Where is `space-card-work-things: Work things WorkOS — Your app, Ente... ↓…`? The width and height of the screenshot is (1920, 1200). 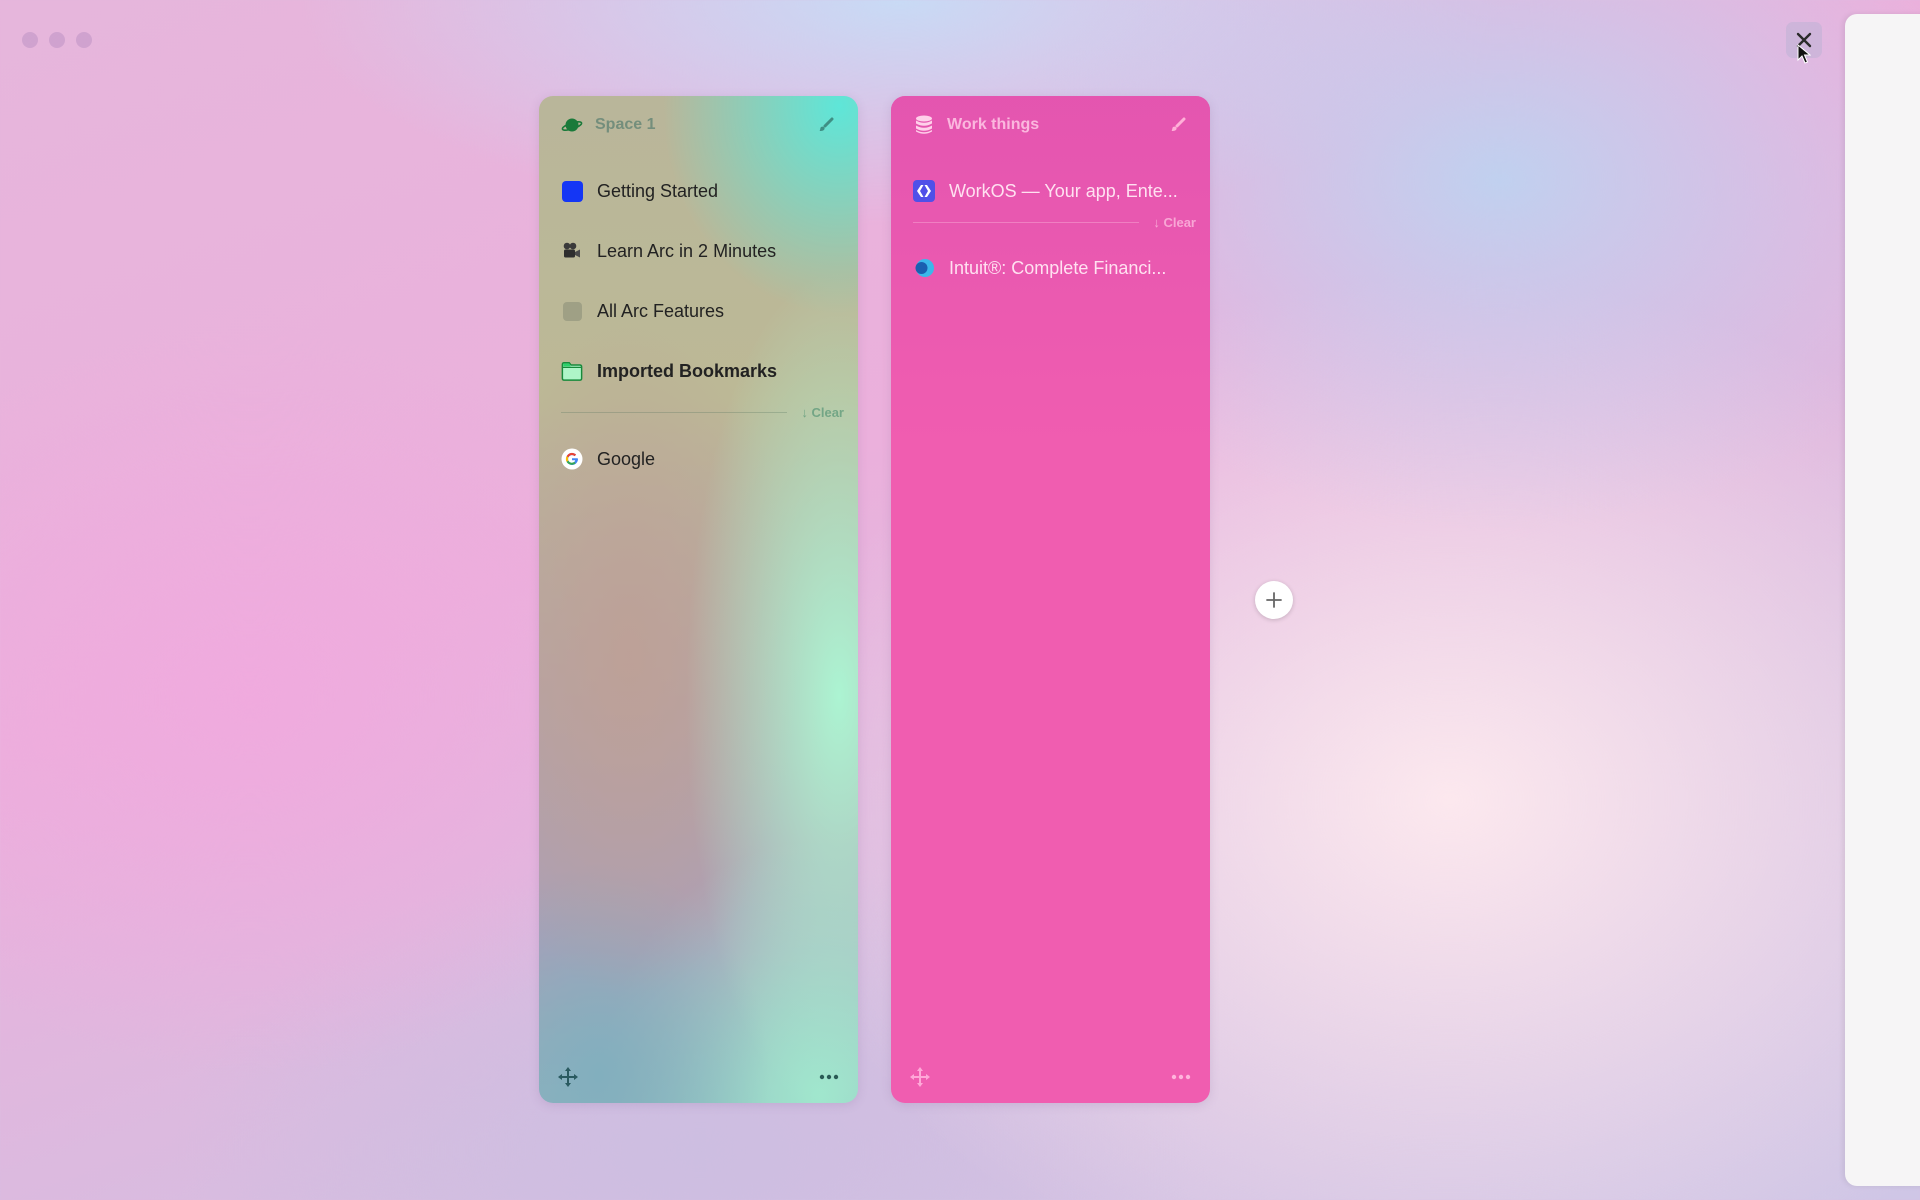
space-card-work-things: Work things WorkOS — Your app, Ente... ↓… is located at coordinates (1050, 599).